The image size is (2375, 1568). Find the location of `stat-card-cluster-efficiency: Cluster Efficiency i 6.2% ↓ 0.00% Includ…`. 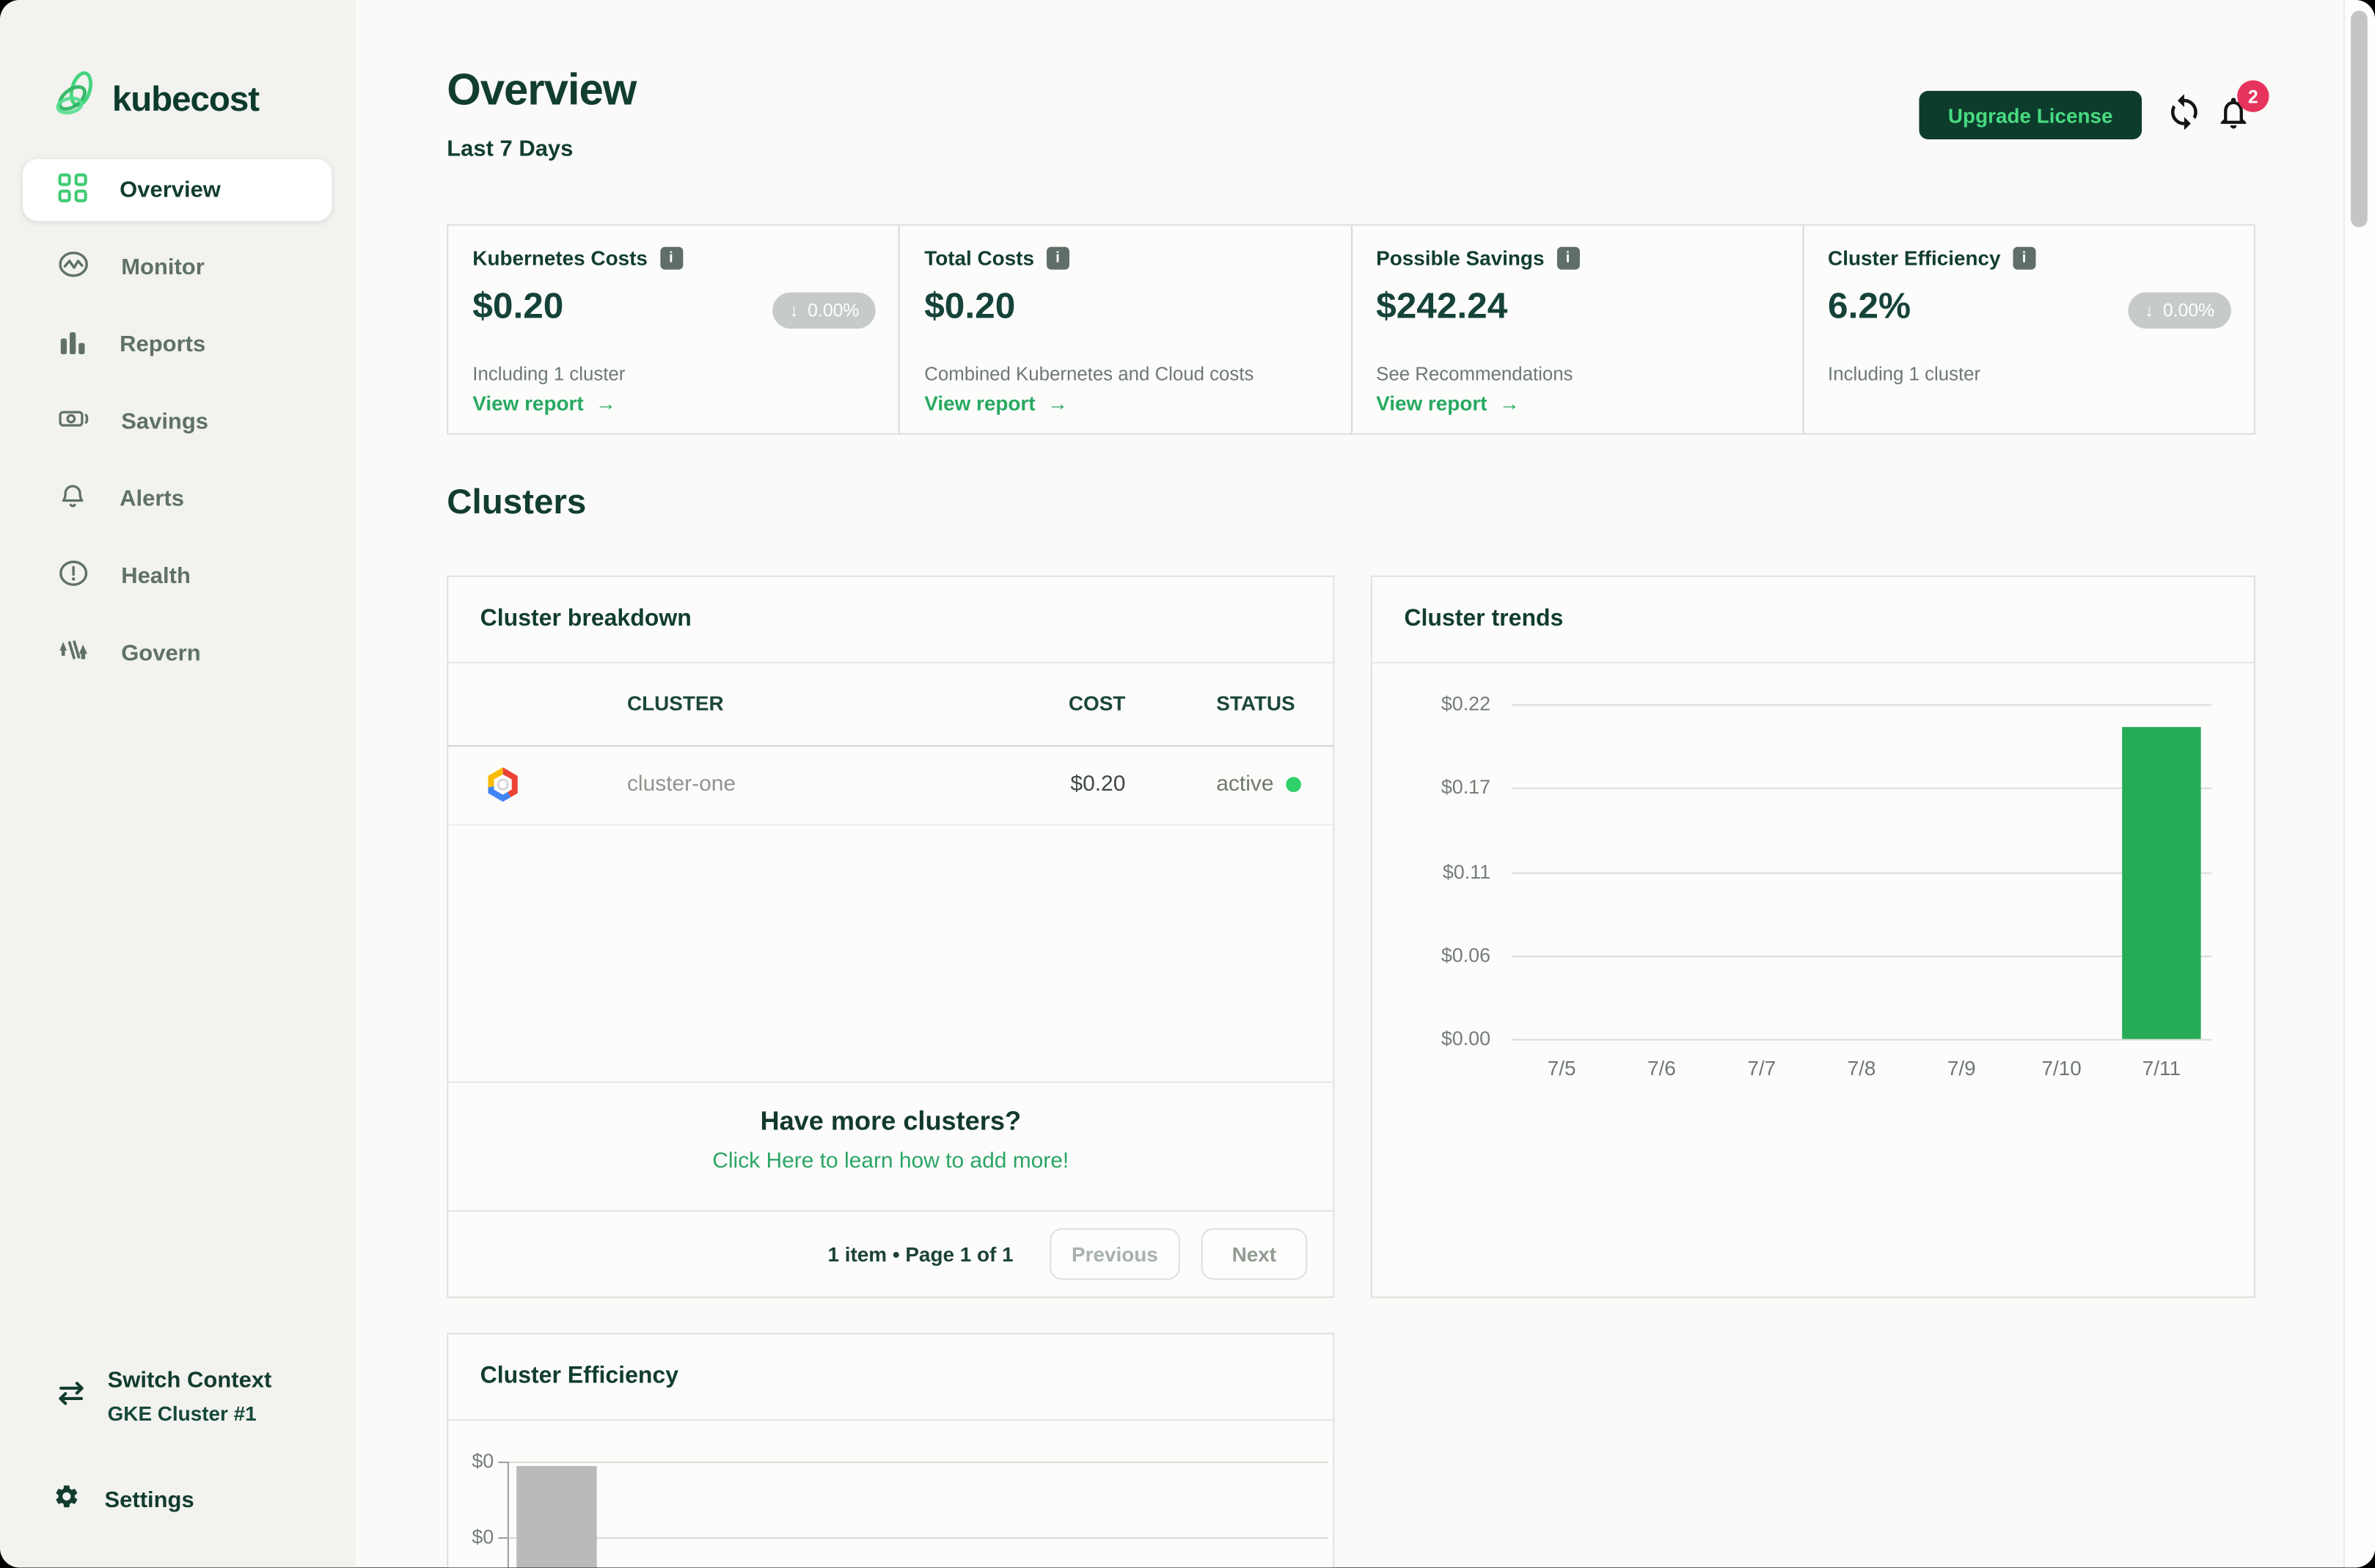

stat-card-cluster-efficiency: Cluster Efficiency i 6.2% ↓ 0.00% Includ… is located at coordinates (2027, 329).